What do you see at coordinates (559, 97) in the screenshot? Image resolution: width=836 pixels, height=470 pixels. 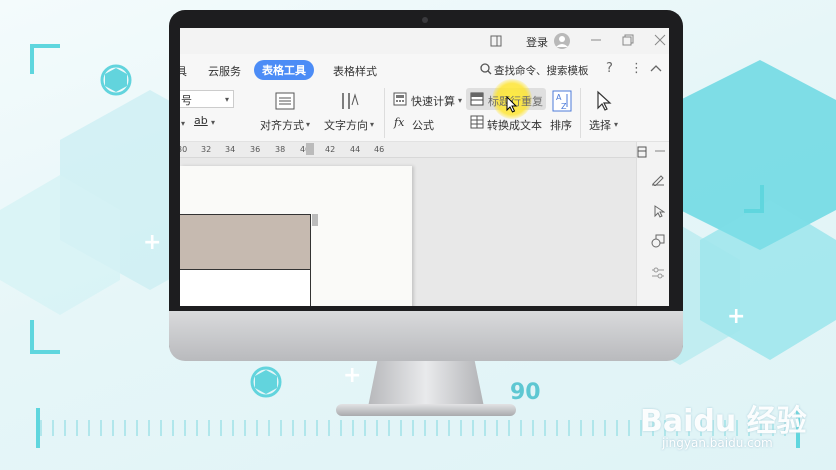 I see `svg-text: A` at bounding box center [559, 97].